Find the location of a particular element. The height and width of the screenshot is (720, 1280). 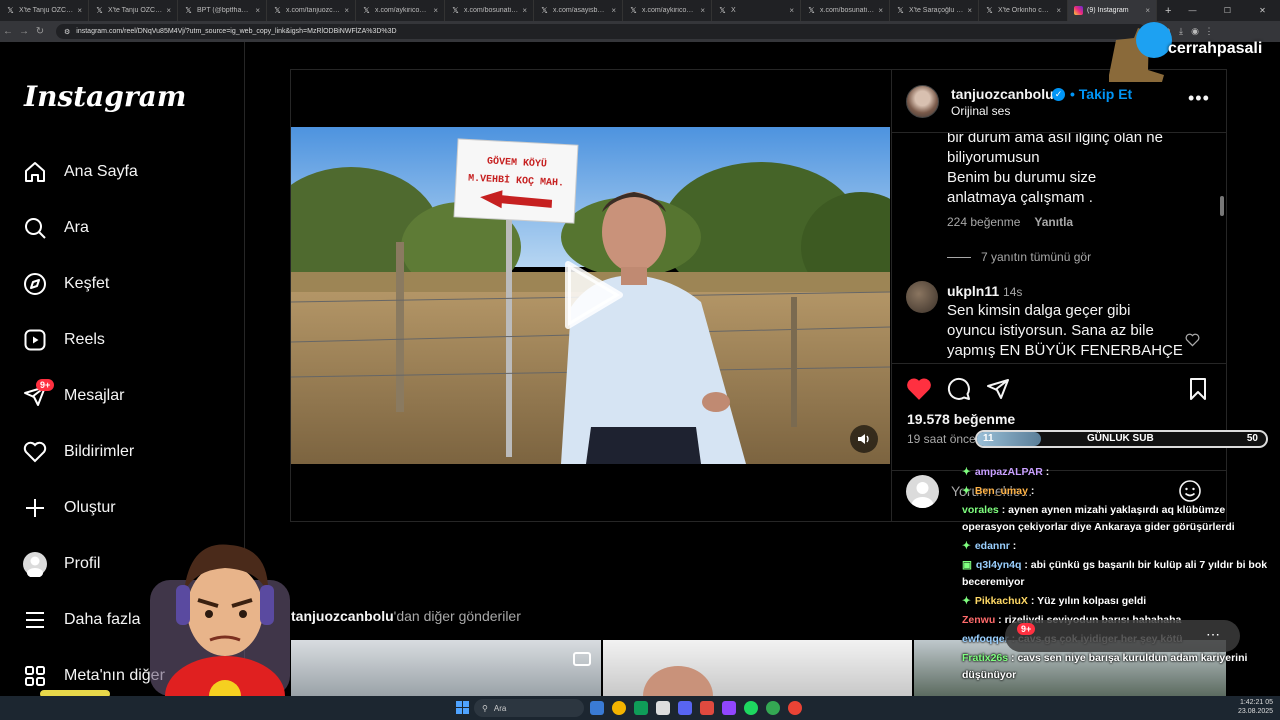

view-replies-button: 7 yanıtın tümünü gör is located at coordinates (1019, 257).